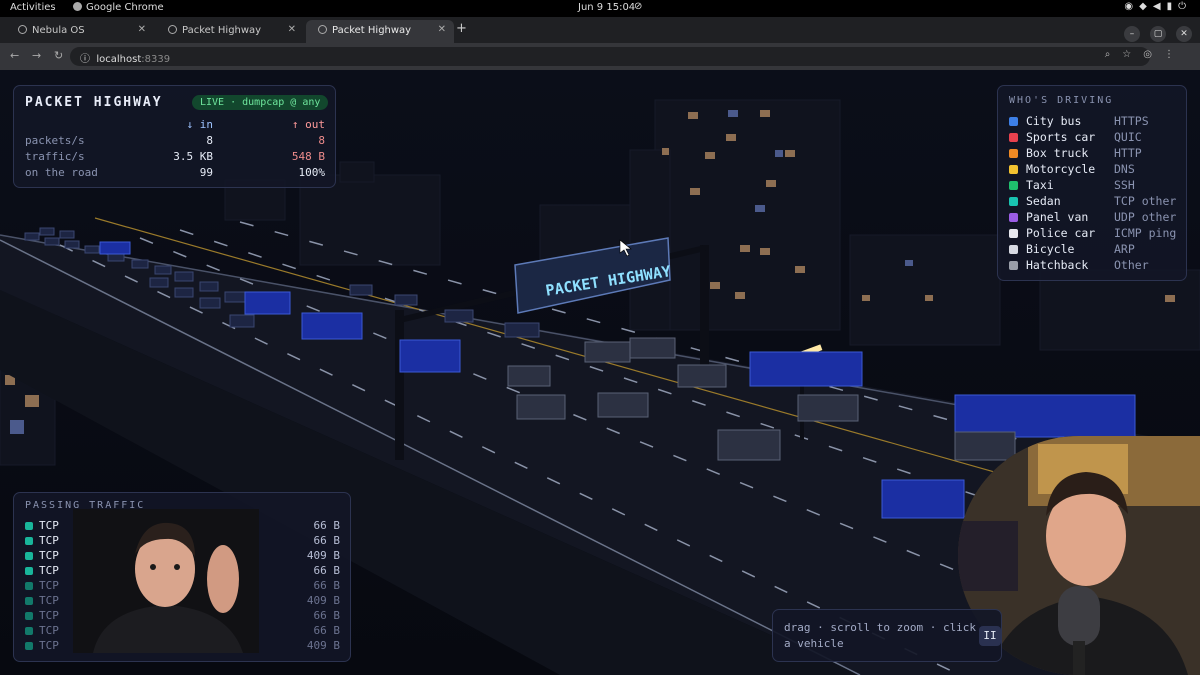 The image size is (1200, 675). I want to click on url-port: :8339, so click(156, 59).